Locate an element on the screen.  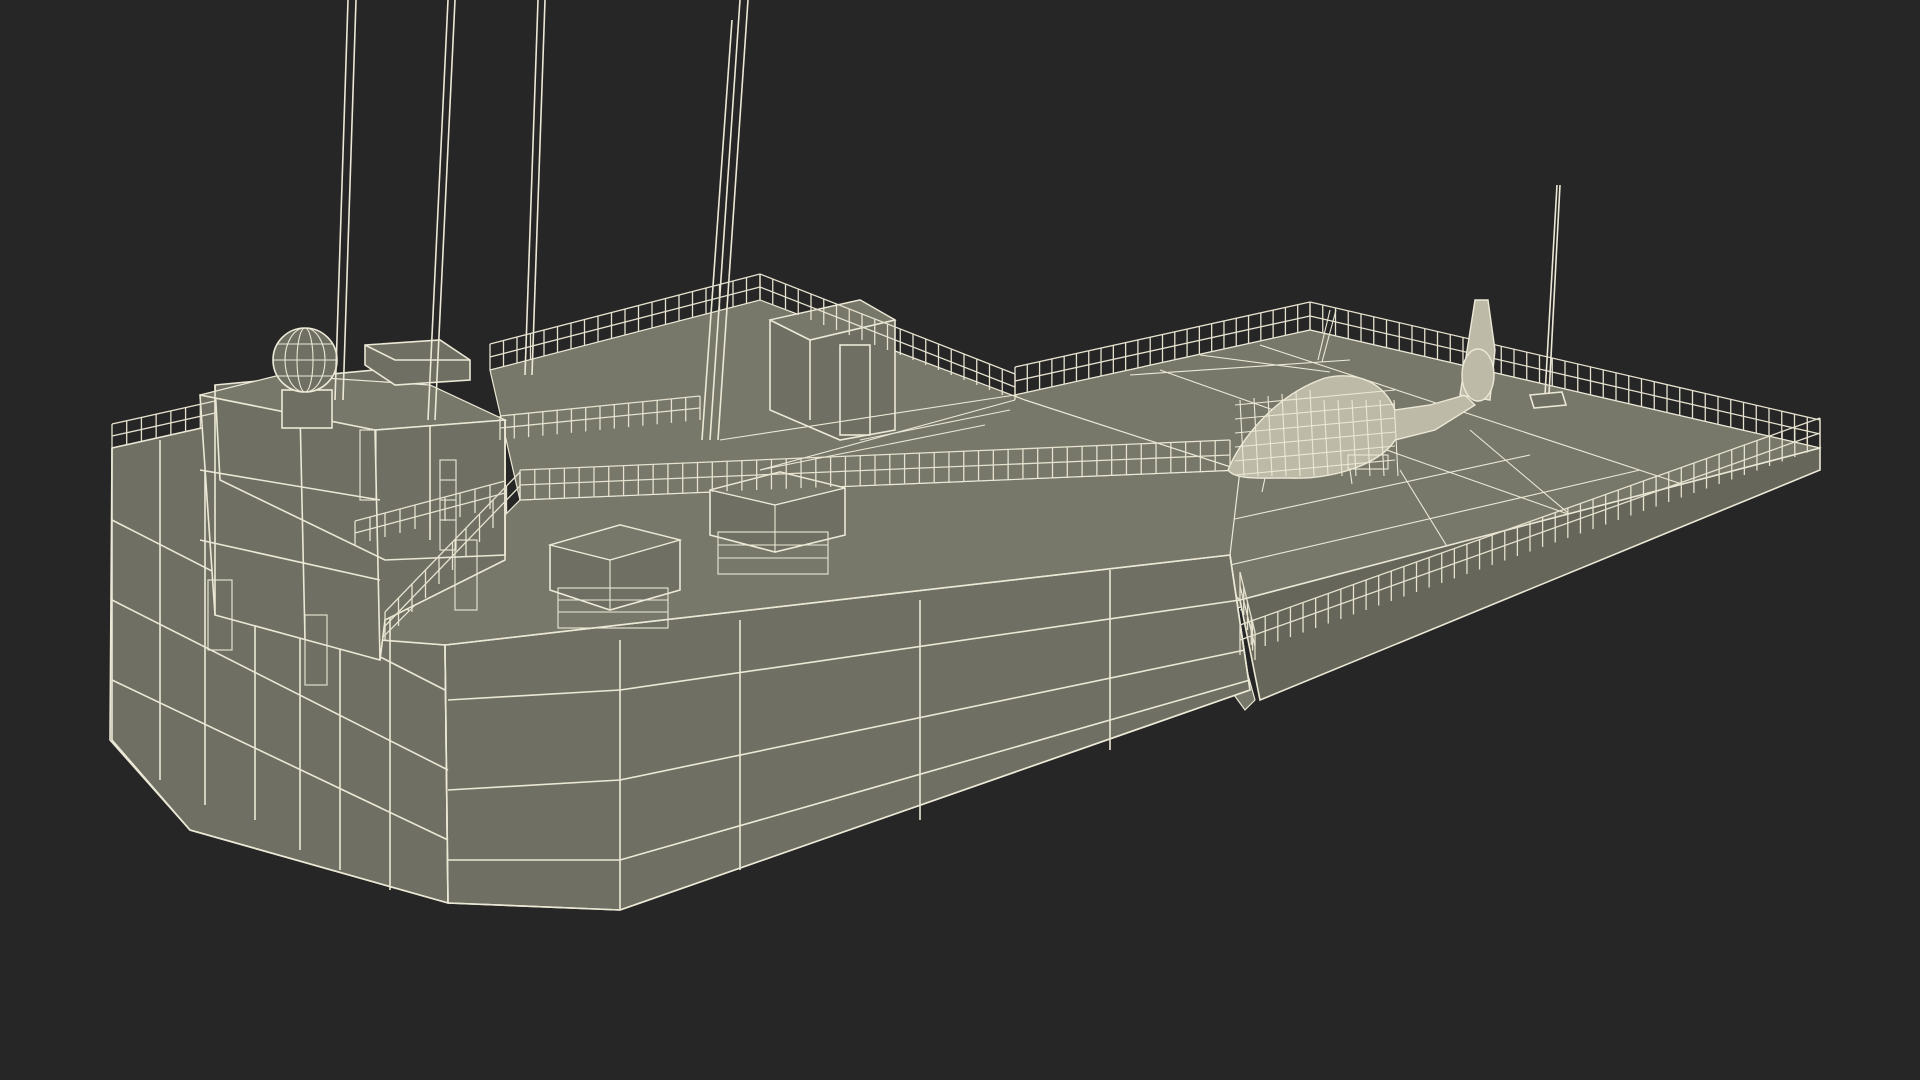
helicopter-fenestron is located at coordinates (1478, 375).